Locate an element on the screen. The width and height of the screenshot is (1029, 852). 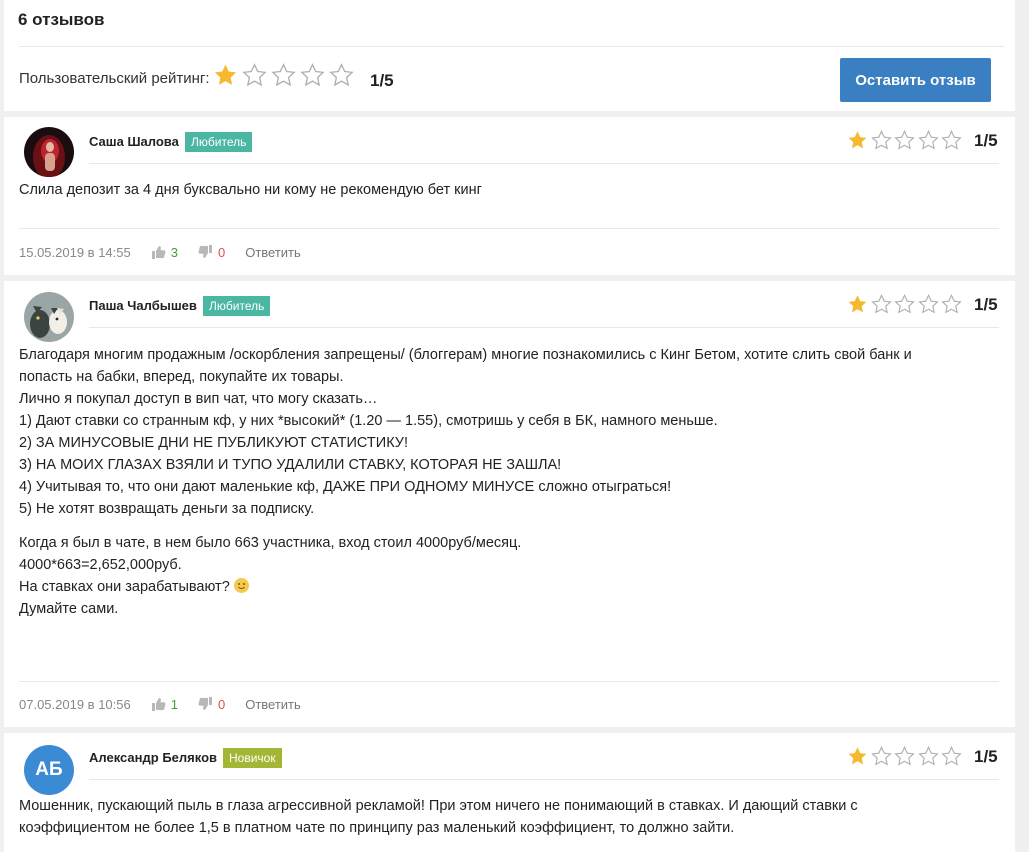
review-text-line: На ставках они зарабатывают? is located at coordinates (509, 587).